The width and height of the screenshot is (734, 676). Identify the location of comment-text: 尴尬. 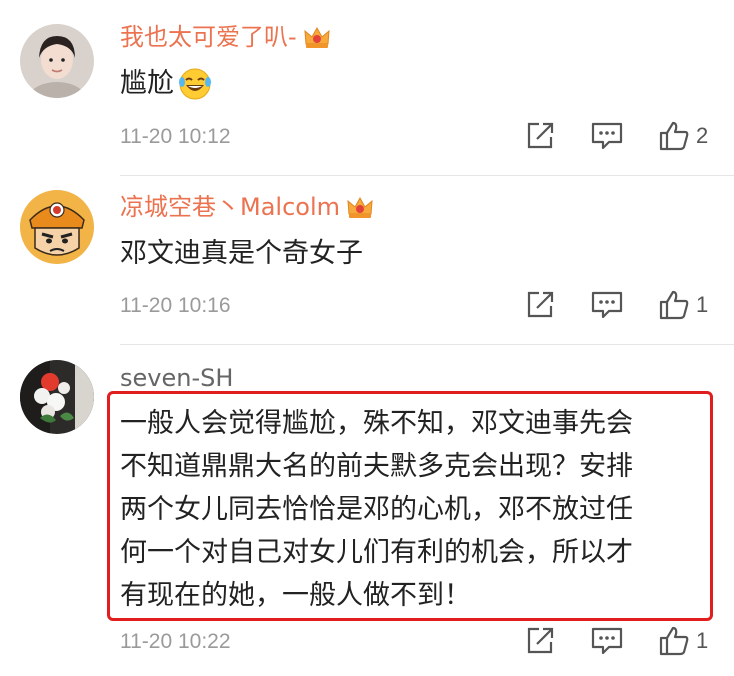
(166, 84).